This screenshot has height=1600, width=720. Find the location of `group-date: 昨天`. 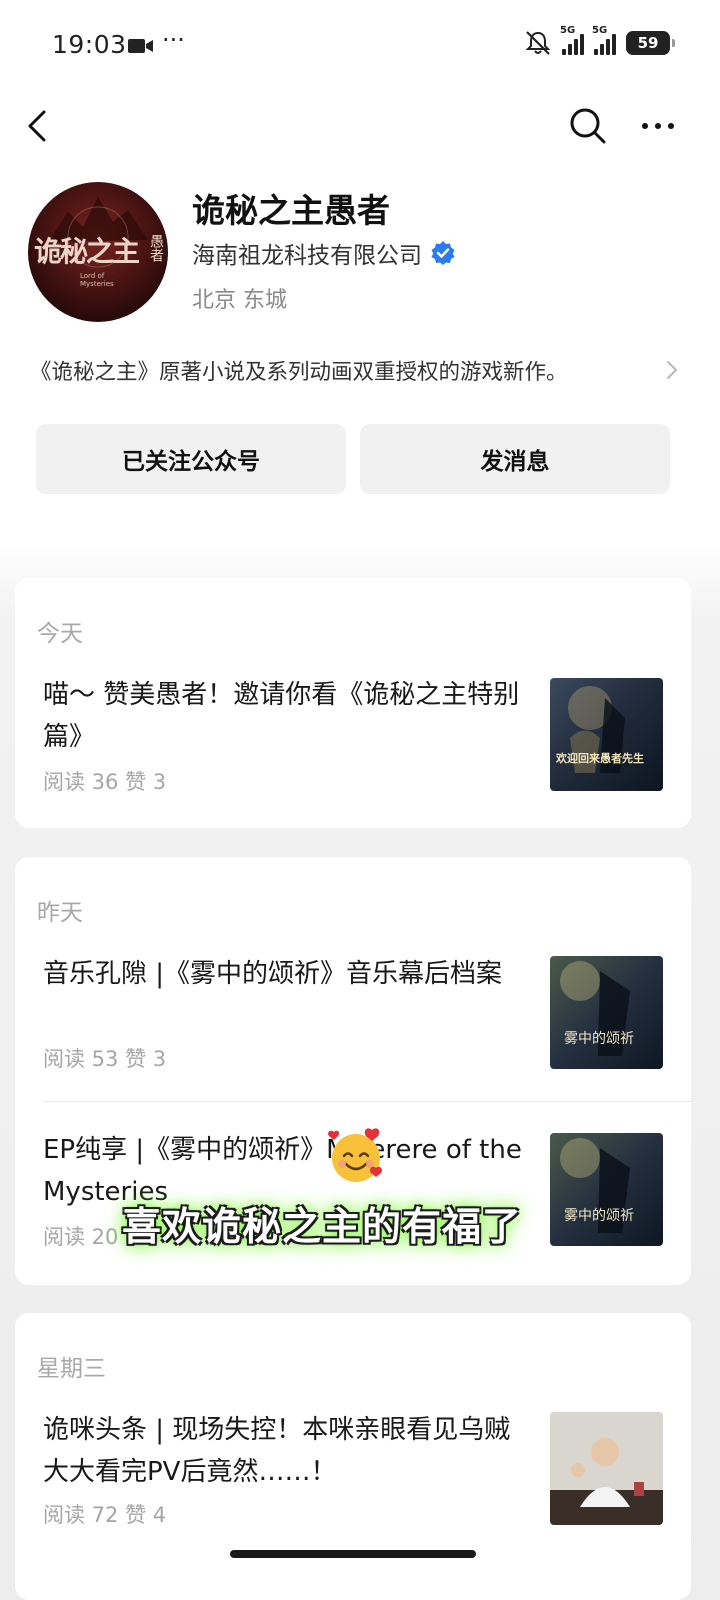

group-date: 昨天 is located at coordinates (60, 913).